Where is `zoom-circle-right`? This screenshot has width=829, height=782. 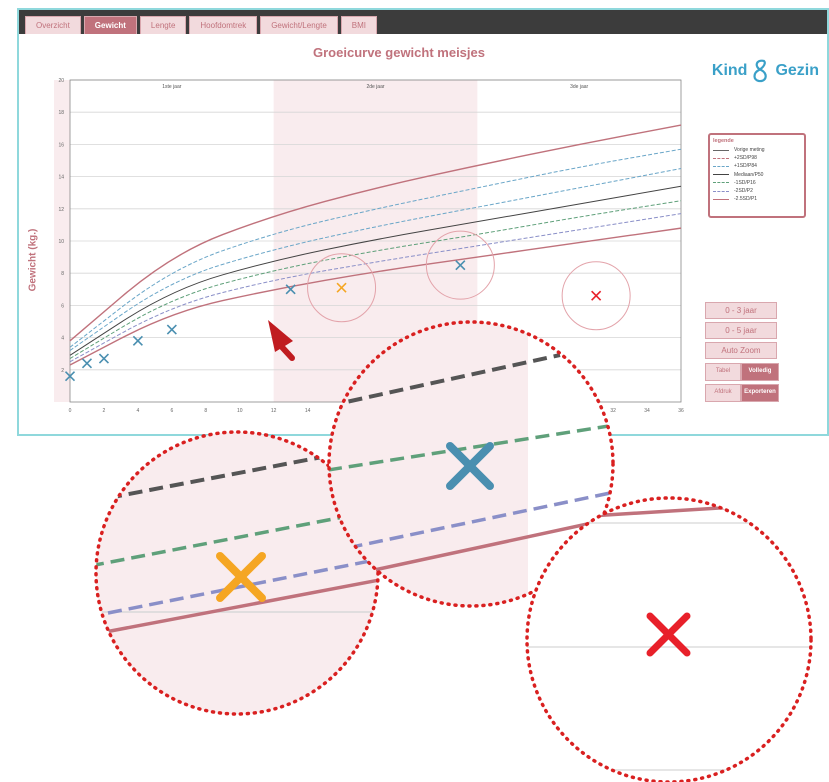 zoom-circle-right is located at coordinates (669, 639).